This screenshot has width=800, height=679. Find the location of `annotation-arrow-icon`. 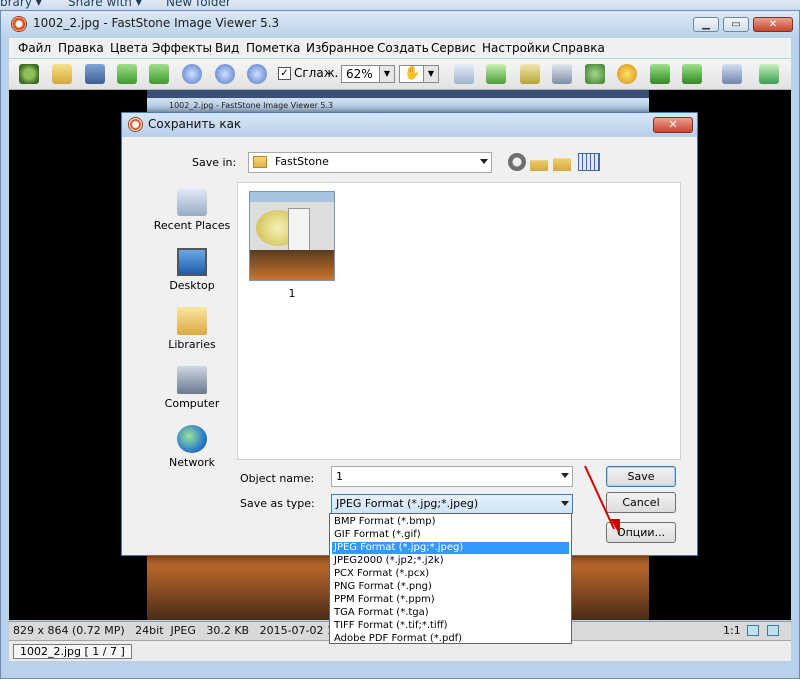

annotation-arrow-icon is located at coordinates (602, 500).